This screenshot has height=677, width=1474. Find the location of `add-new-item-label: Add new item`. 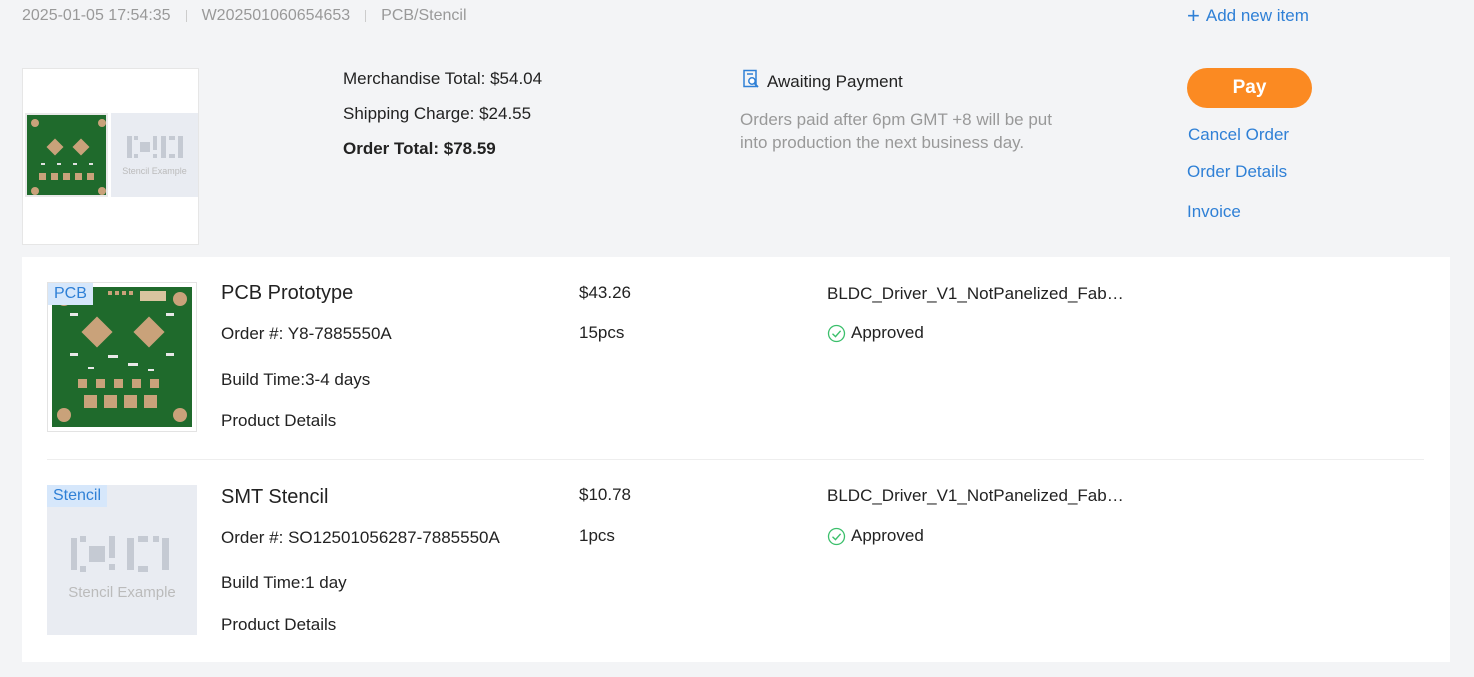

add-new-item-label: Add new item is located at coordinates (1257, 15).